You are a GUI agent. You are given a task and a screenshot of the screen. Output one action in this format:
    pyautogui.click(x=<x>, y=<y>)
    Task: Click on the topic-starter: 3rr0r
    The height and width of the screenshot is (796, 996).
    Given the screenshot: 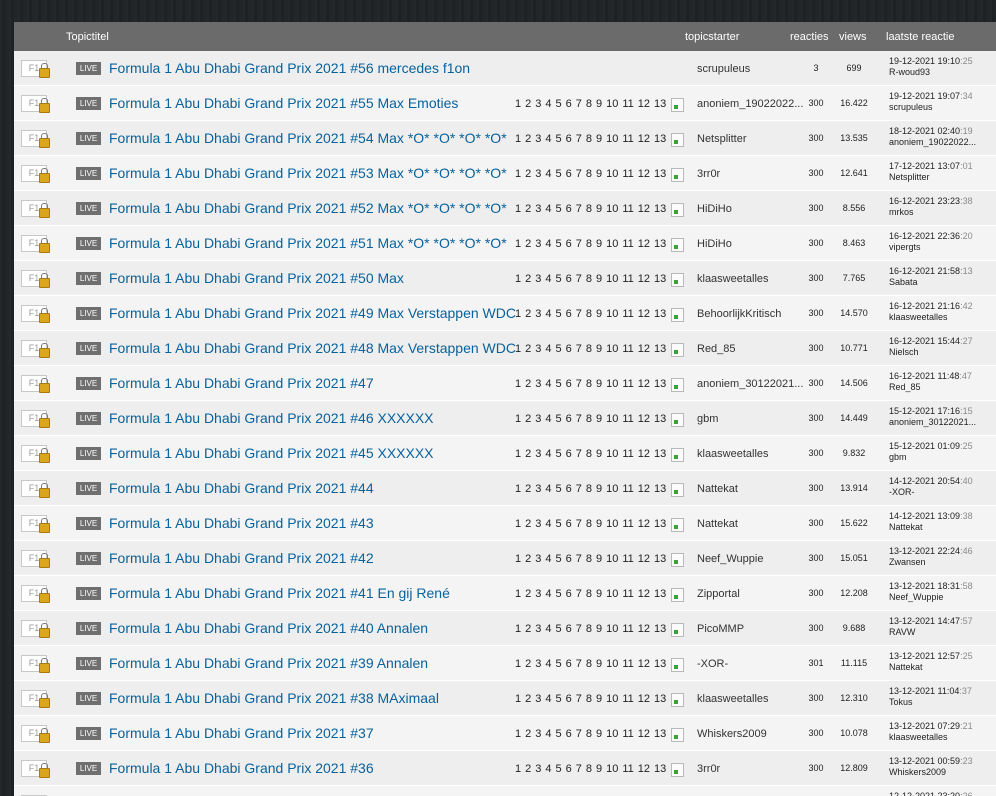 What is the action you would take?
    pyautogui.click(x=751, y=769)
    